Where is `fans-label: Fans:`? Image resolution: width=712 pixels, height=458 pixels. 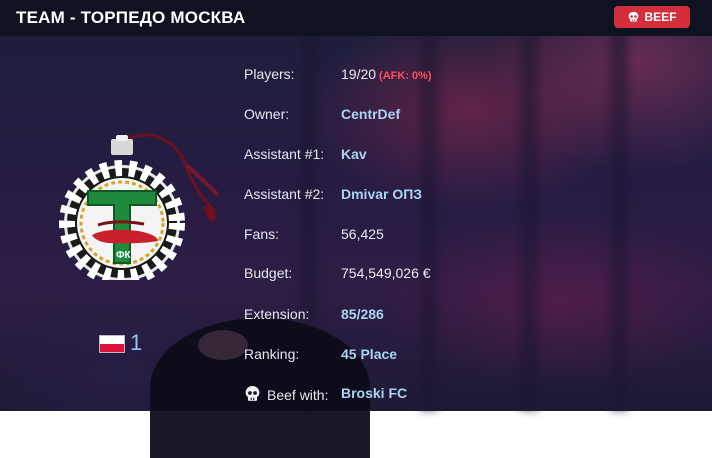
fans-label: Fans: is located at coordinates (262, 234).